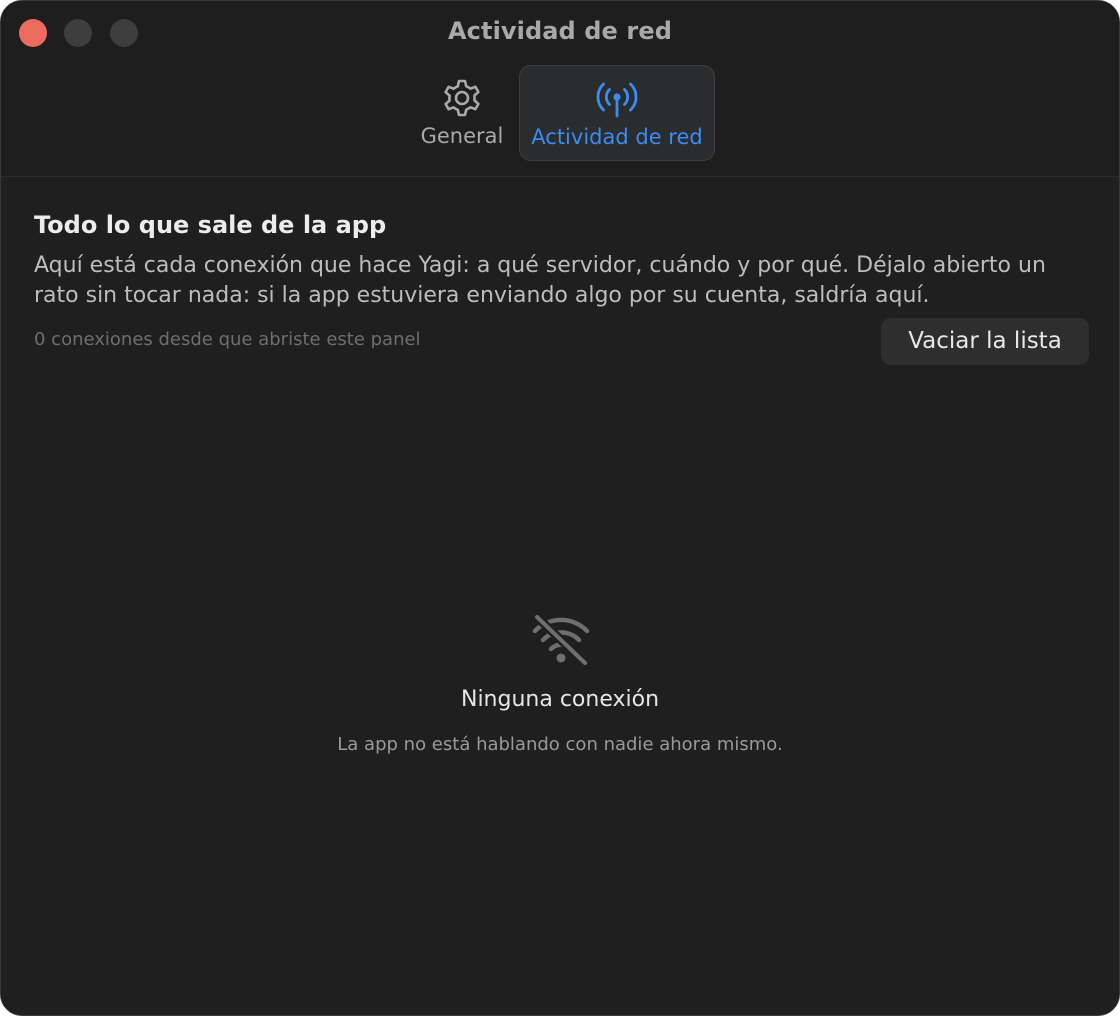 The height and width of the screenshot is (1016, 1120). Describe the element at coordinates (560, 699) in the screenshot. I see `empty-state-title: Ninguna conexión` at that location.